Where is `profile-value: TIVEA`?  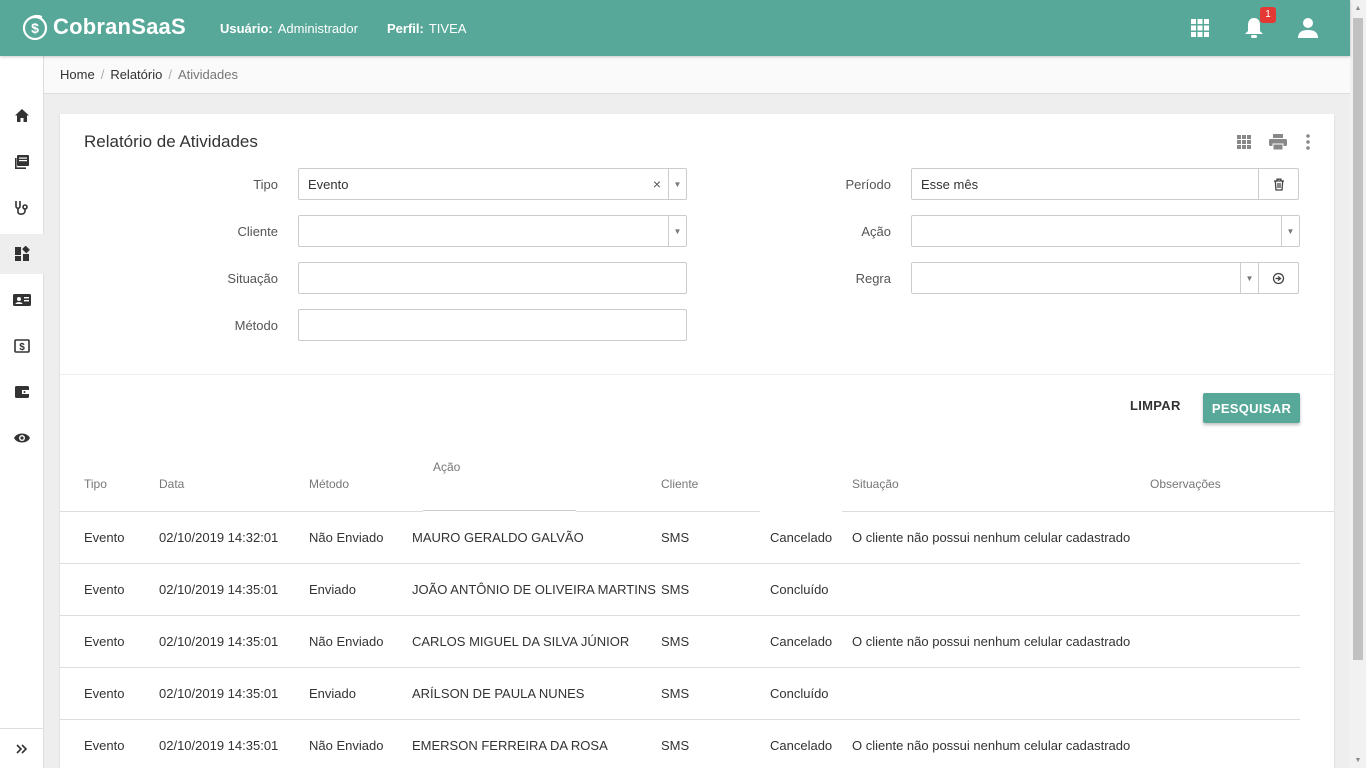 profile-value: TIVEA is located at coordinates (447, 28).